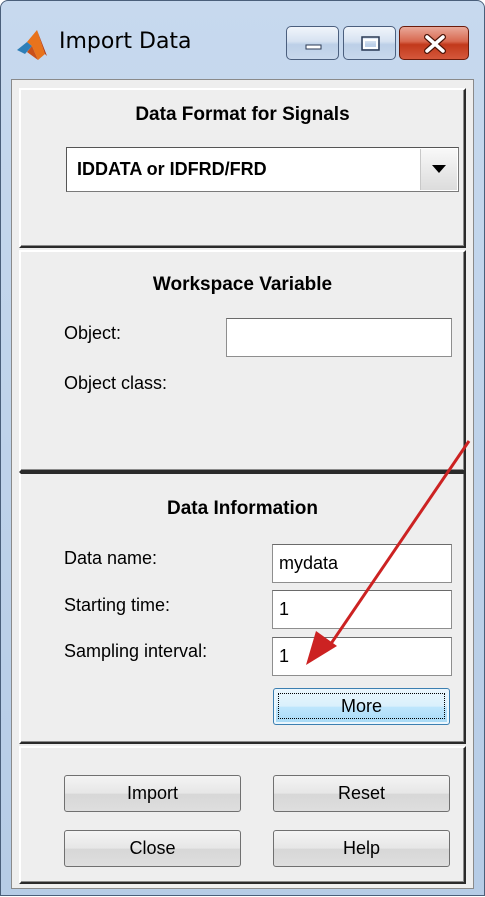 The width and height of the screenshot is (485, 897). I want to click on reset-button: Reset, so click(361, 793).